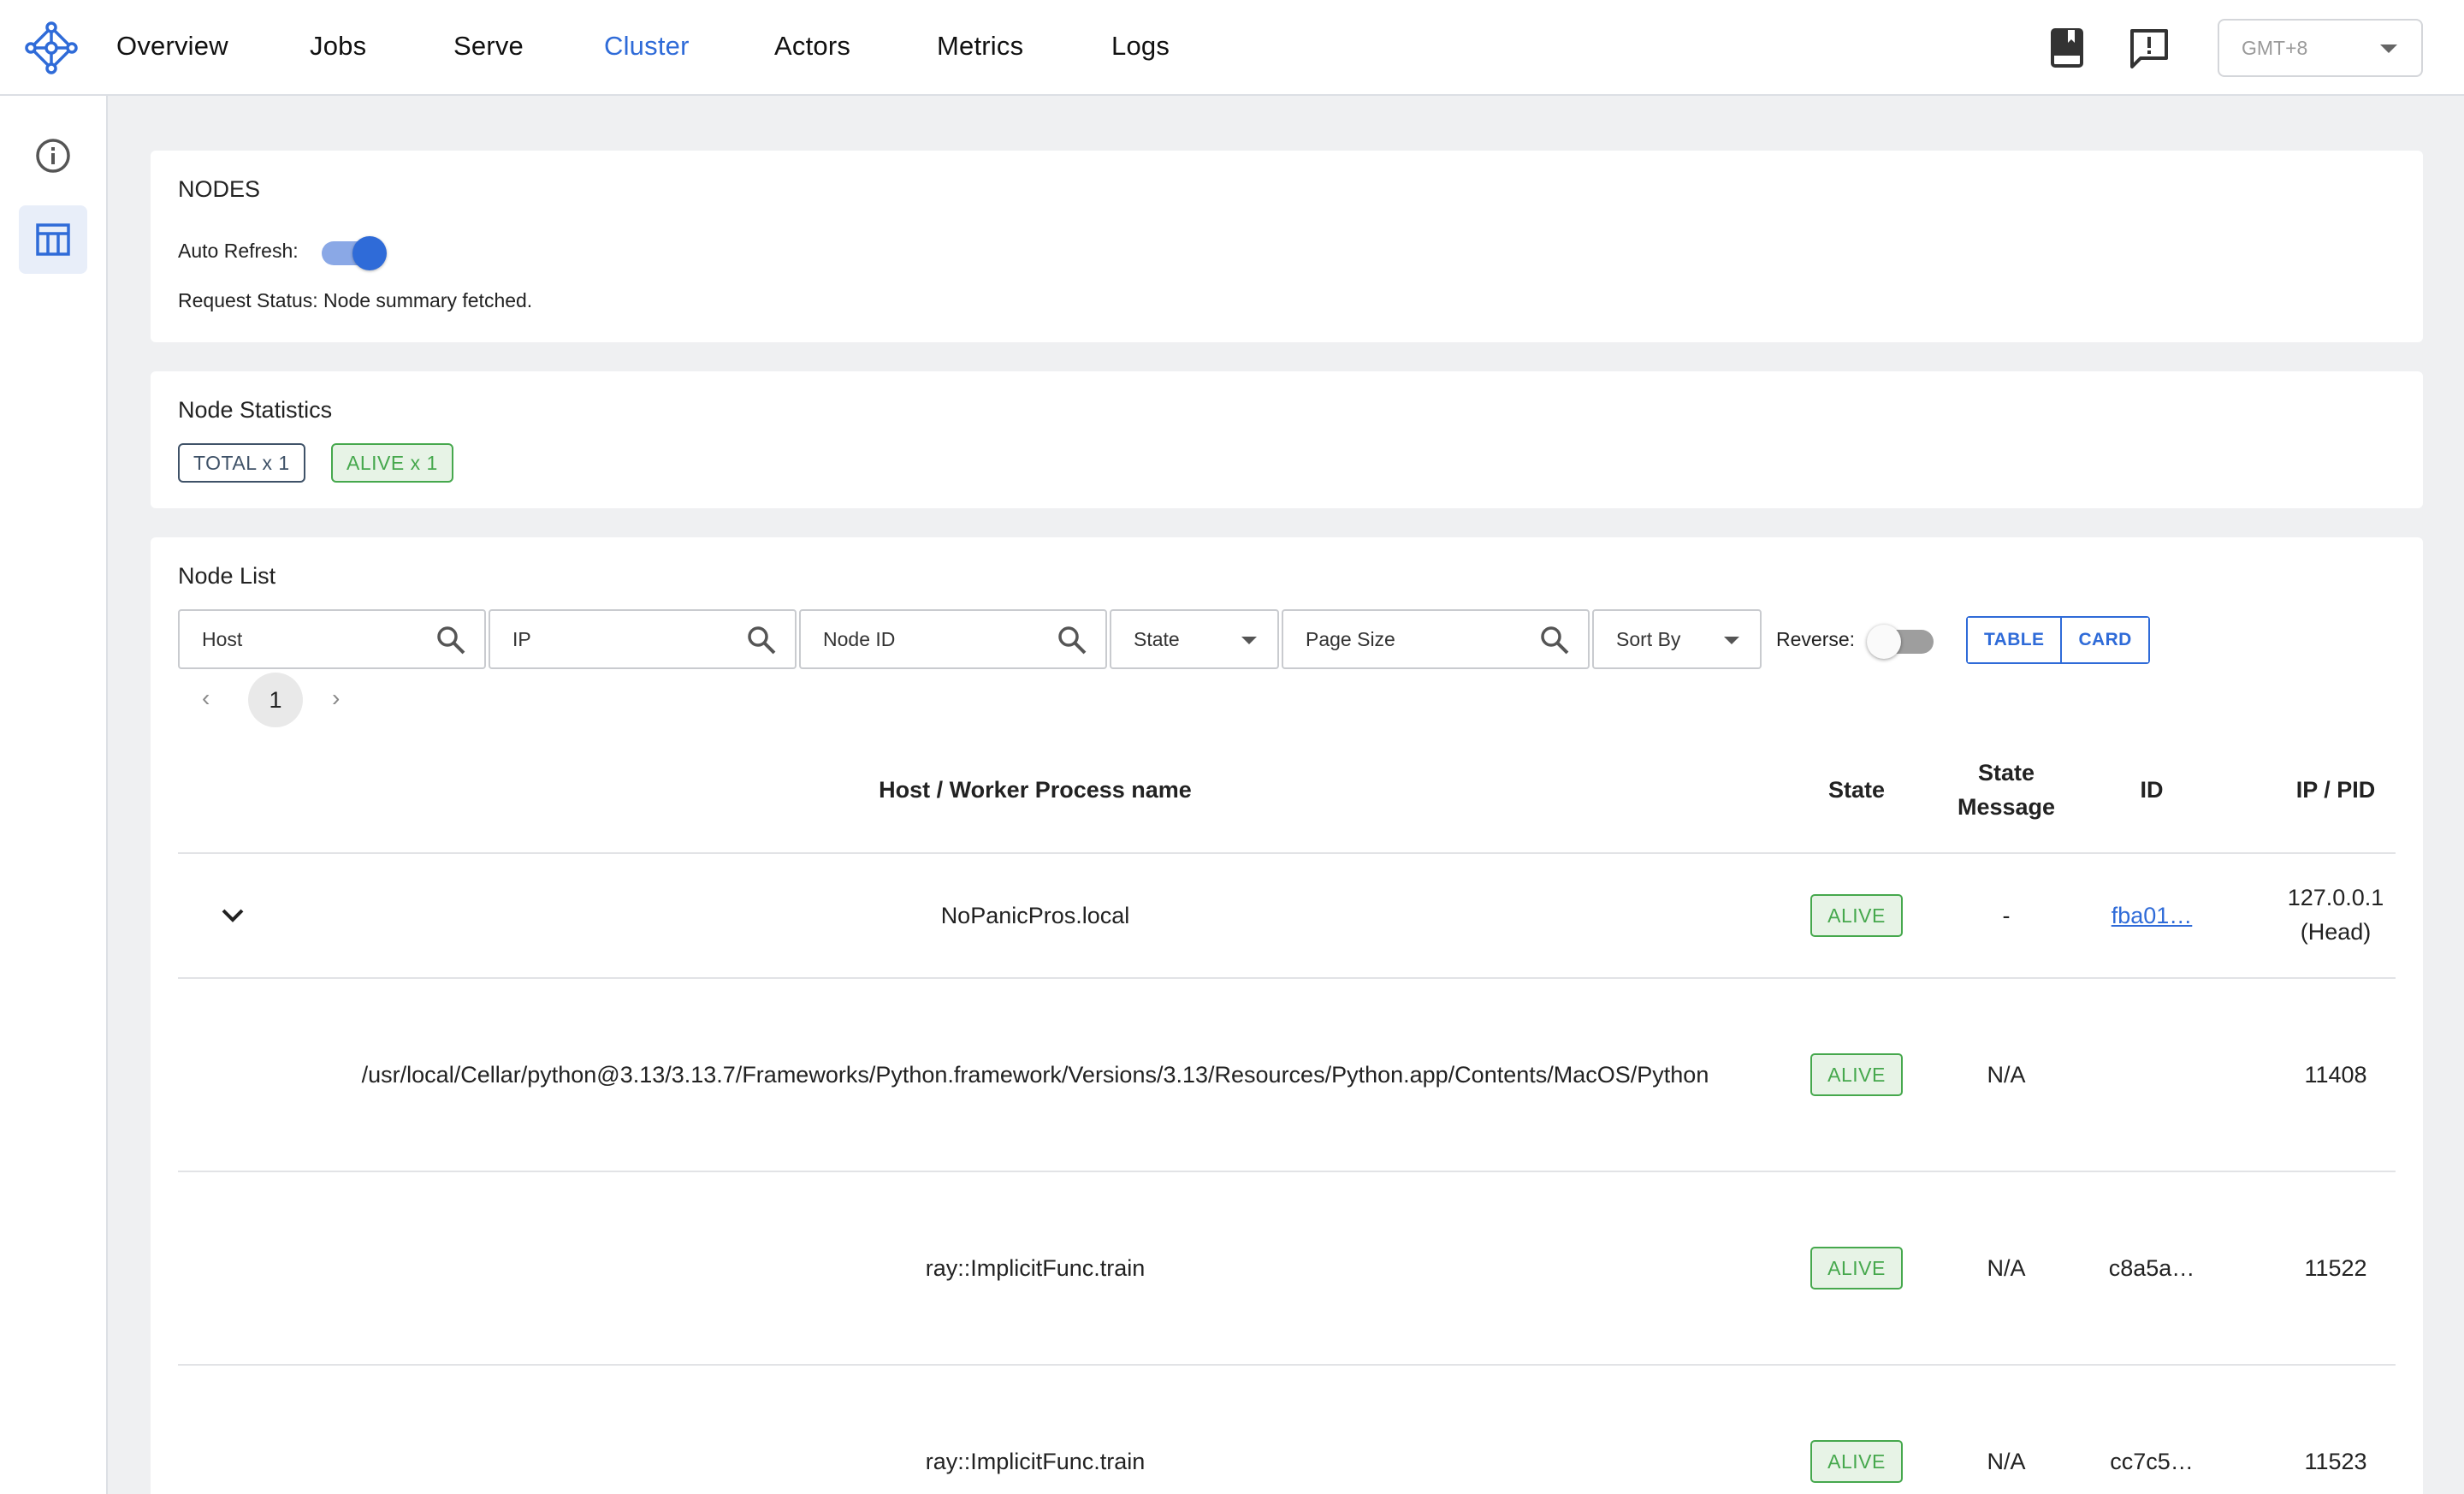 The height and width of the screenshot is (1494, 2464). I want to click on ip-search-input: IP, so click(643, 639).